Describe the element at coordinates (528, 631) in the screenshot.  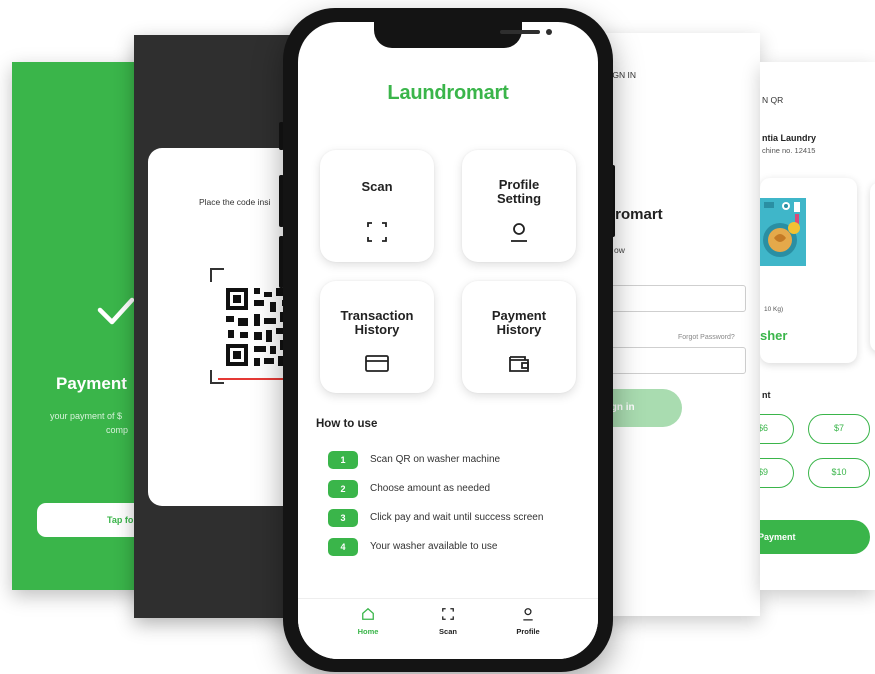
I see `tab-label: Profile` at that location.